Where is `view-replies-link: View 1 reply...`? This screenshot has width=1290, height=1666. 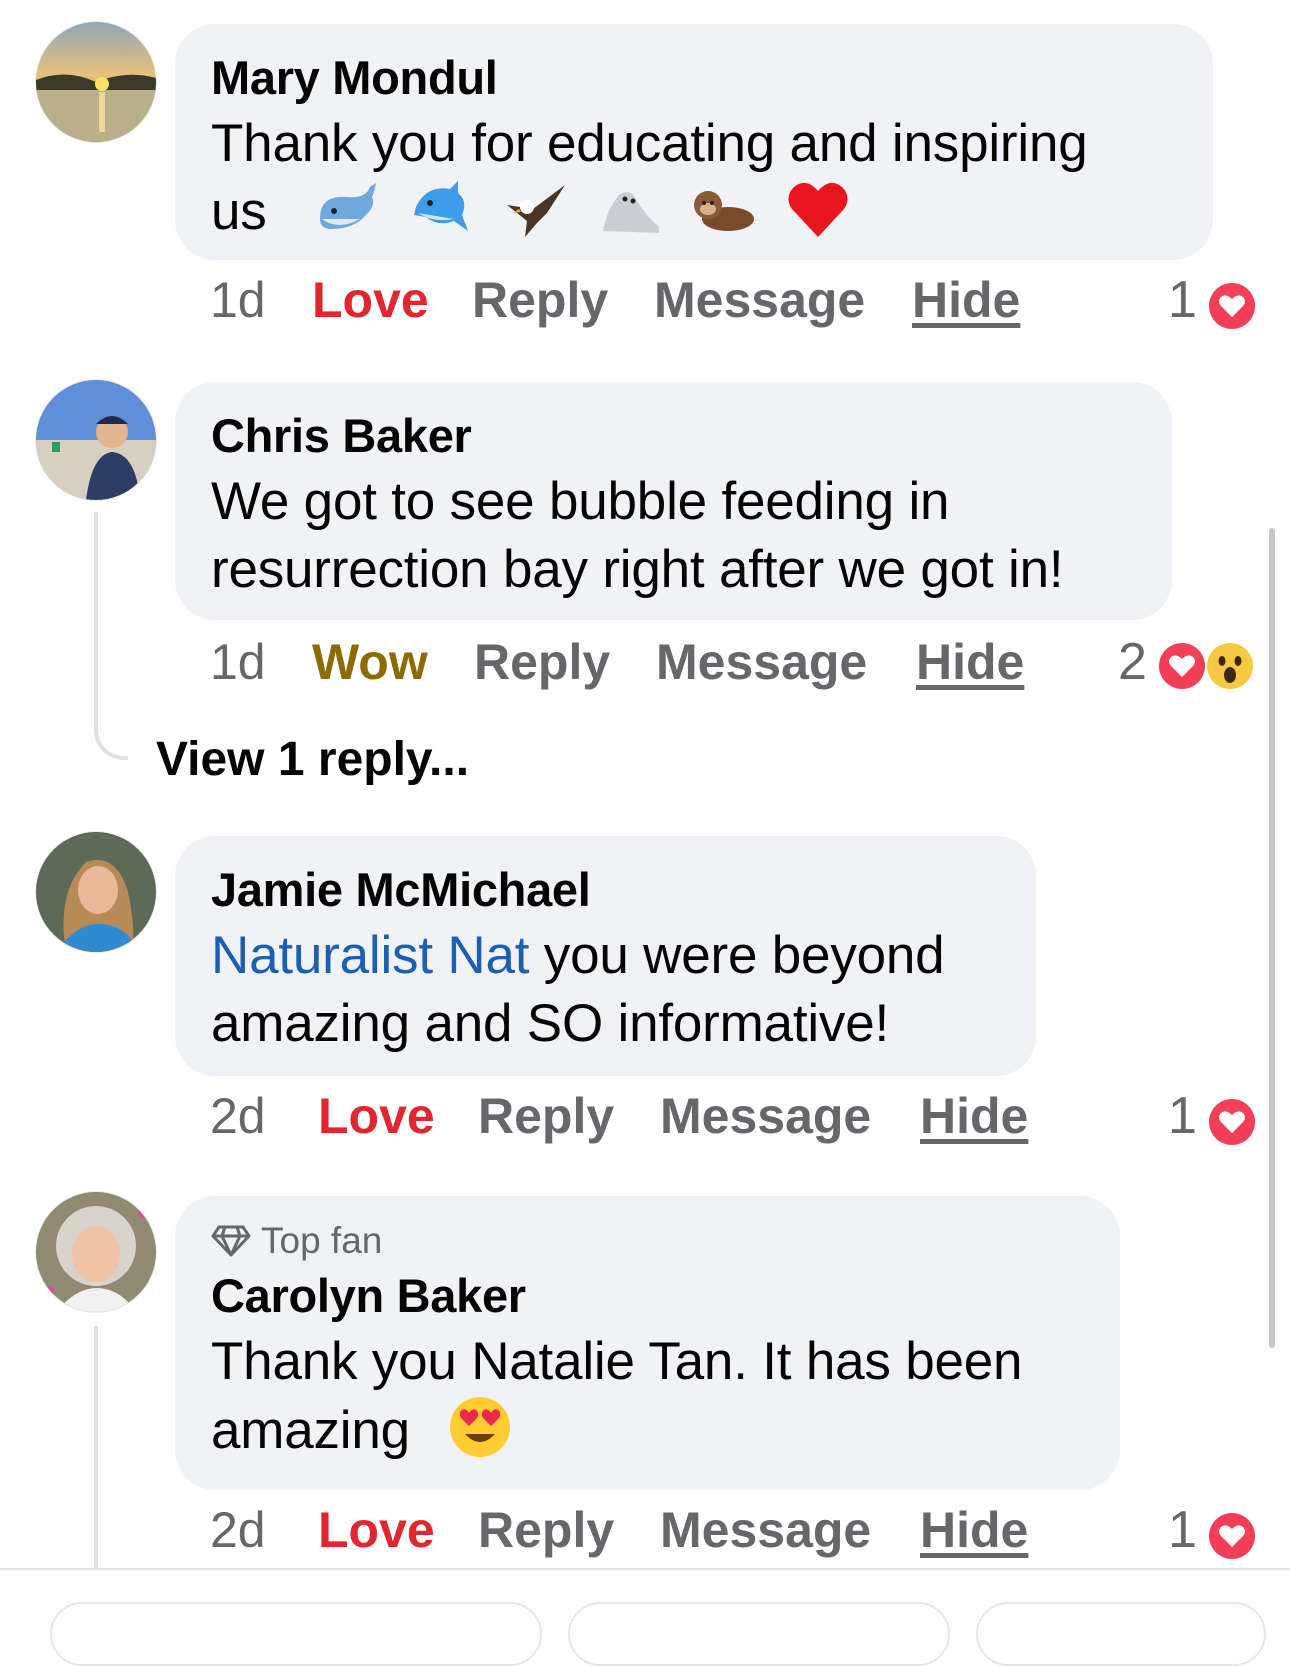
view-replies-link: View 1 reply... is located at coordinates (312, 760).